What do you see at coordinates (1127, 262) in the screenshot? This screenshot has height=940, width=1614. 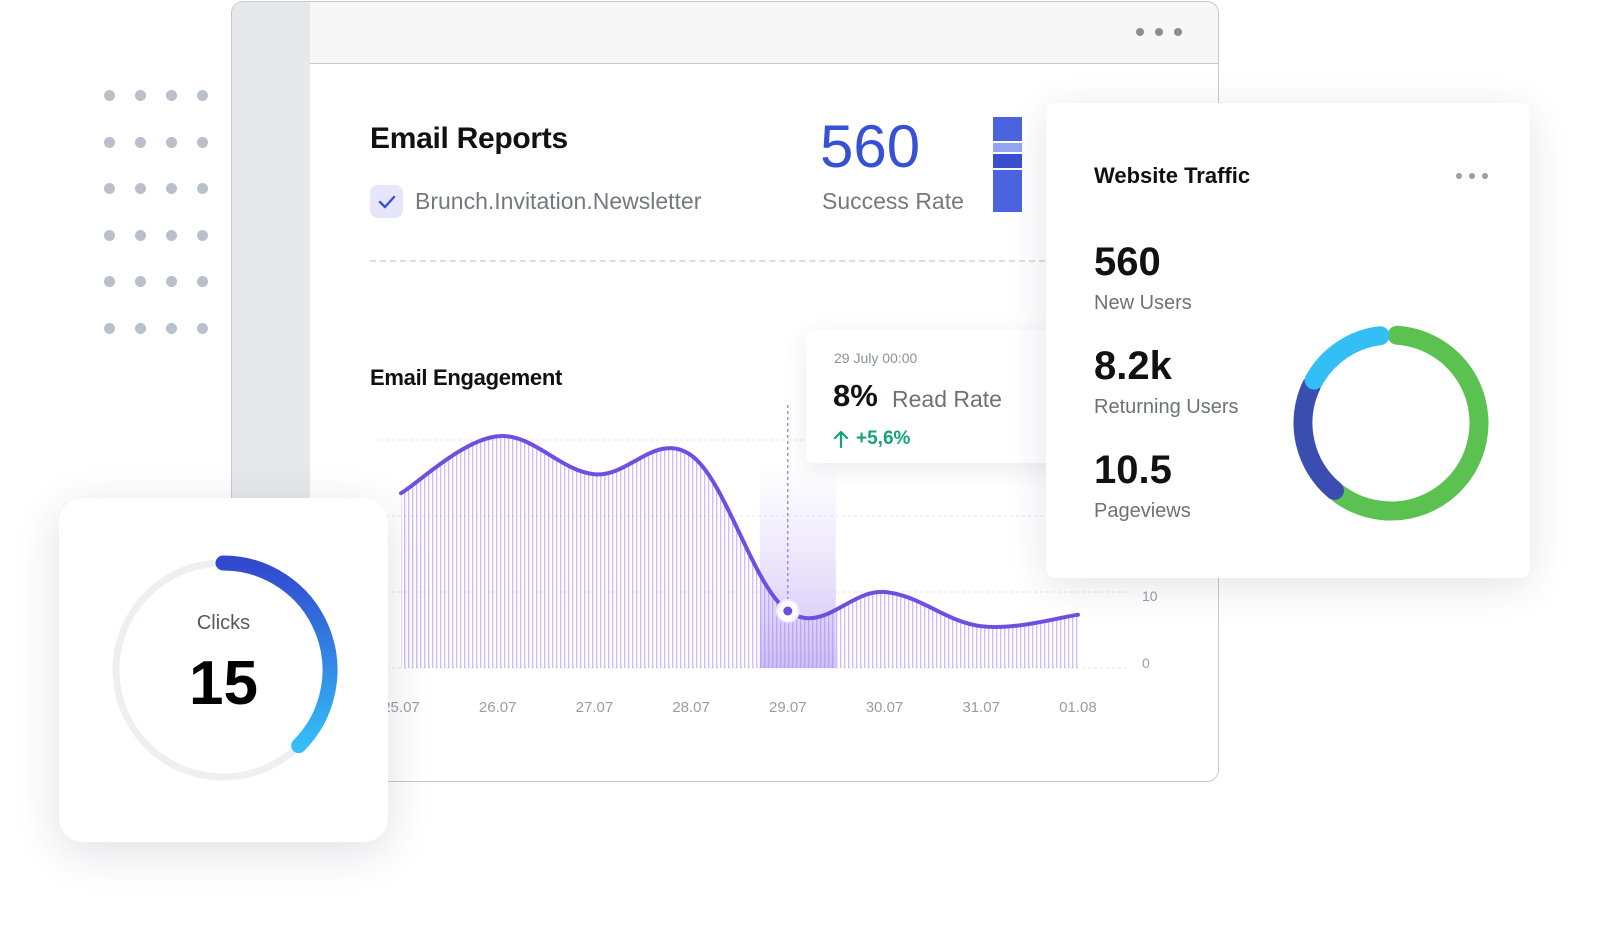 I see `new-users-value: 560` at bounding box center [1127, 262].